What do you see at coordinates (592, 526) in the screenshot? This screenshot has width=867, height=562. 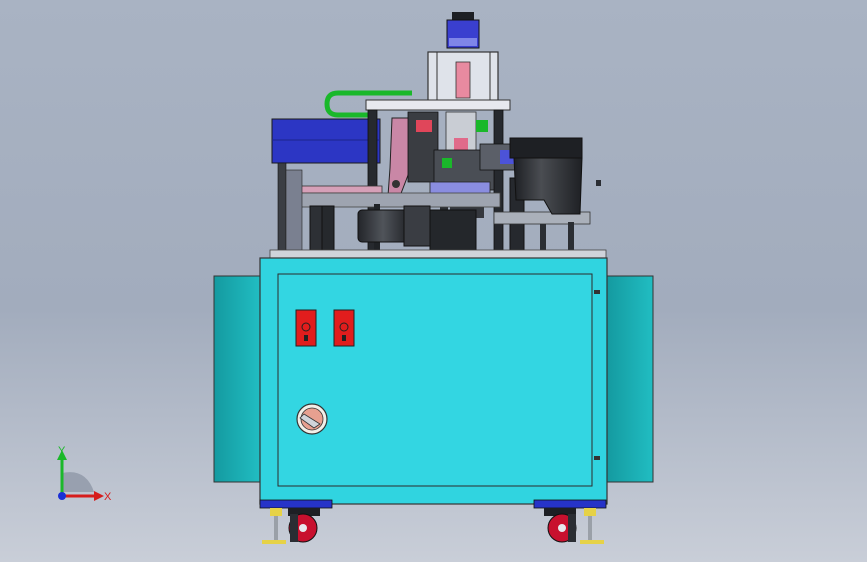 I see `leveling-foot-right-icon` at bounding box center [592, 526].